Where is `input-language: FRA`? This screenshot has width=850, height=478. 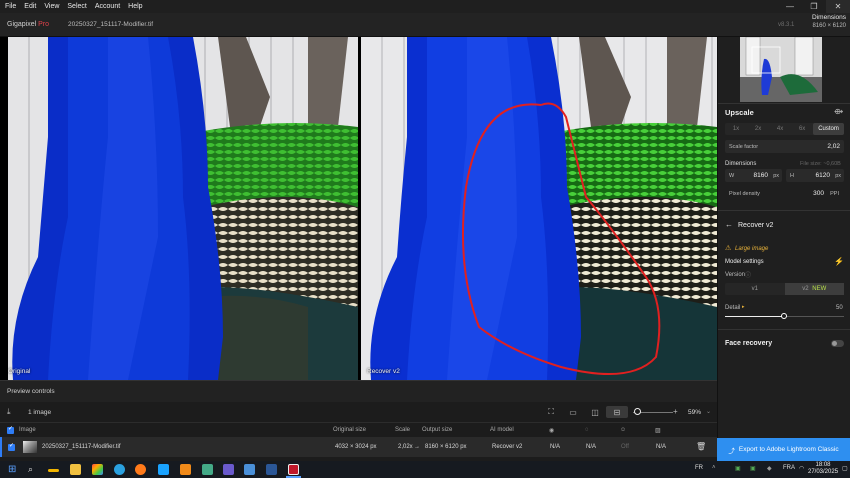
input-language: FRA is located at coordinates (789, 468).